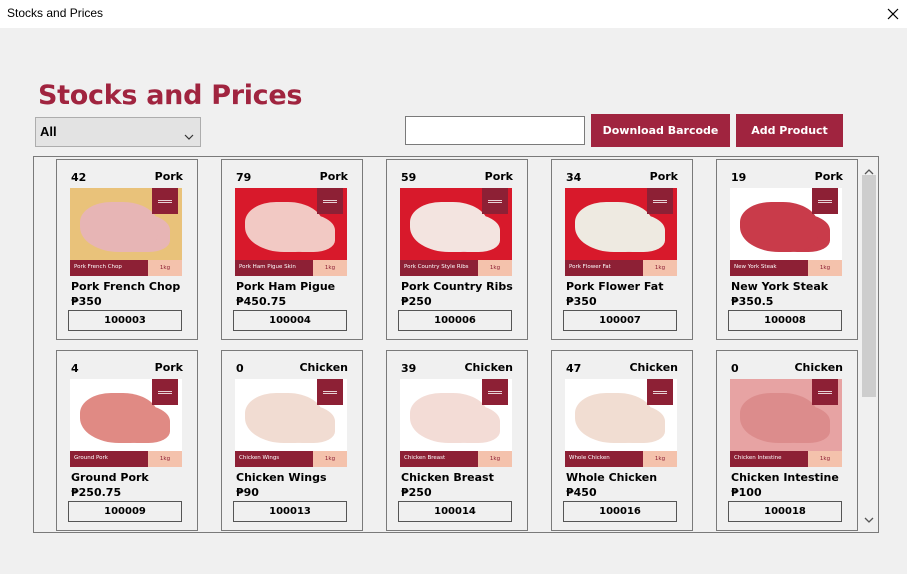  What do you see at coordinates (869, 286) in the screenshot?
I see `scrollbar-thumb` at bounding box center [869, 286].